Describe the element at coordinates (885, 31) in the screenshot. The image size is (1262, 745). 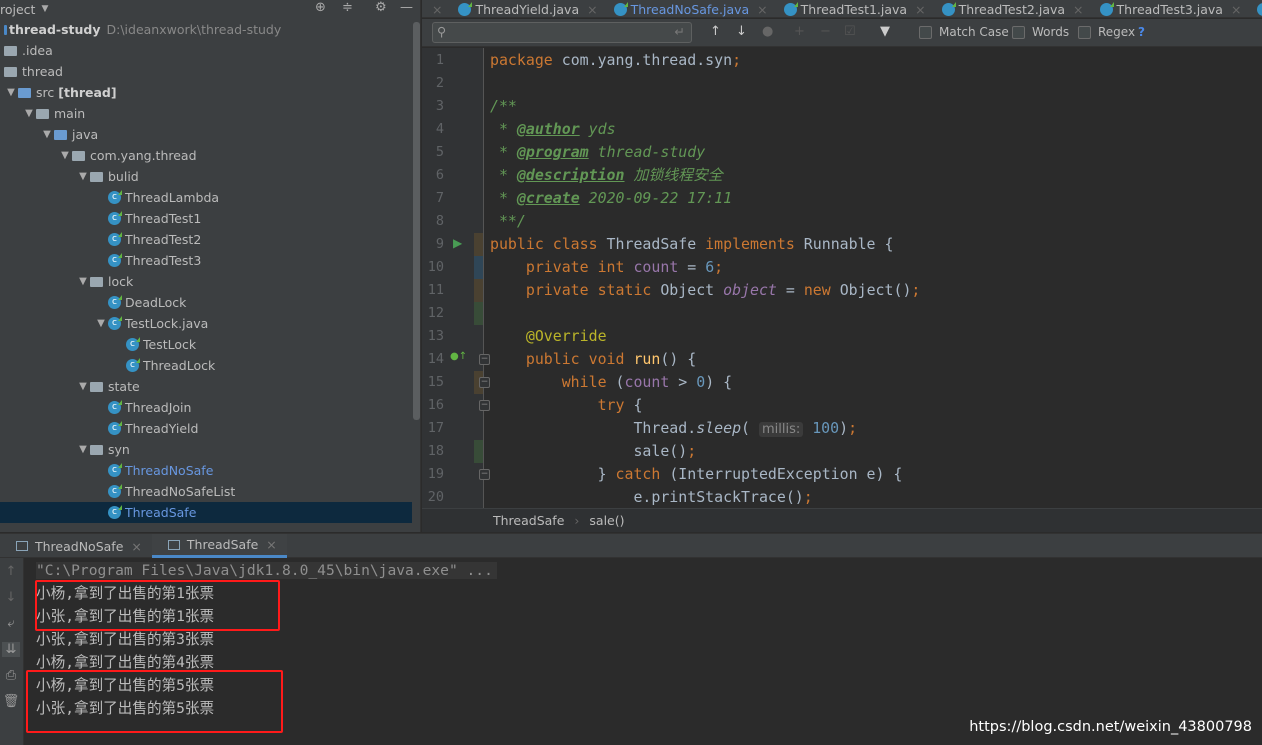
I see `filter-icon: ▼` at that location.